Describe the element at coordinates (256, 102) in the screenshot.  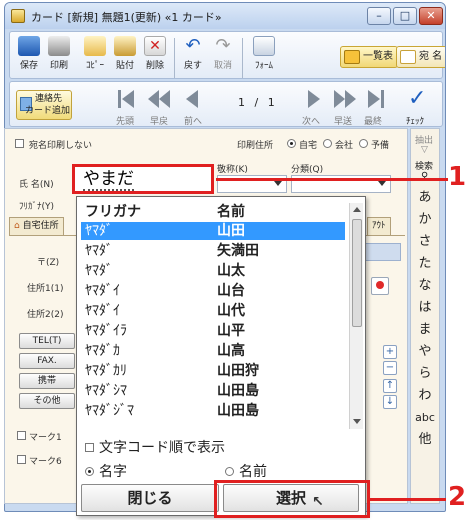
I see `page-indicator: 1 / 1` at that location.